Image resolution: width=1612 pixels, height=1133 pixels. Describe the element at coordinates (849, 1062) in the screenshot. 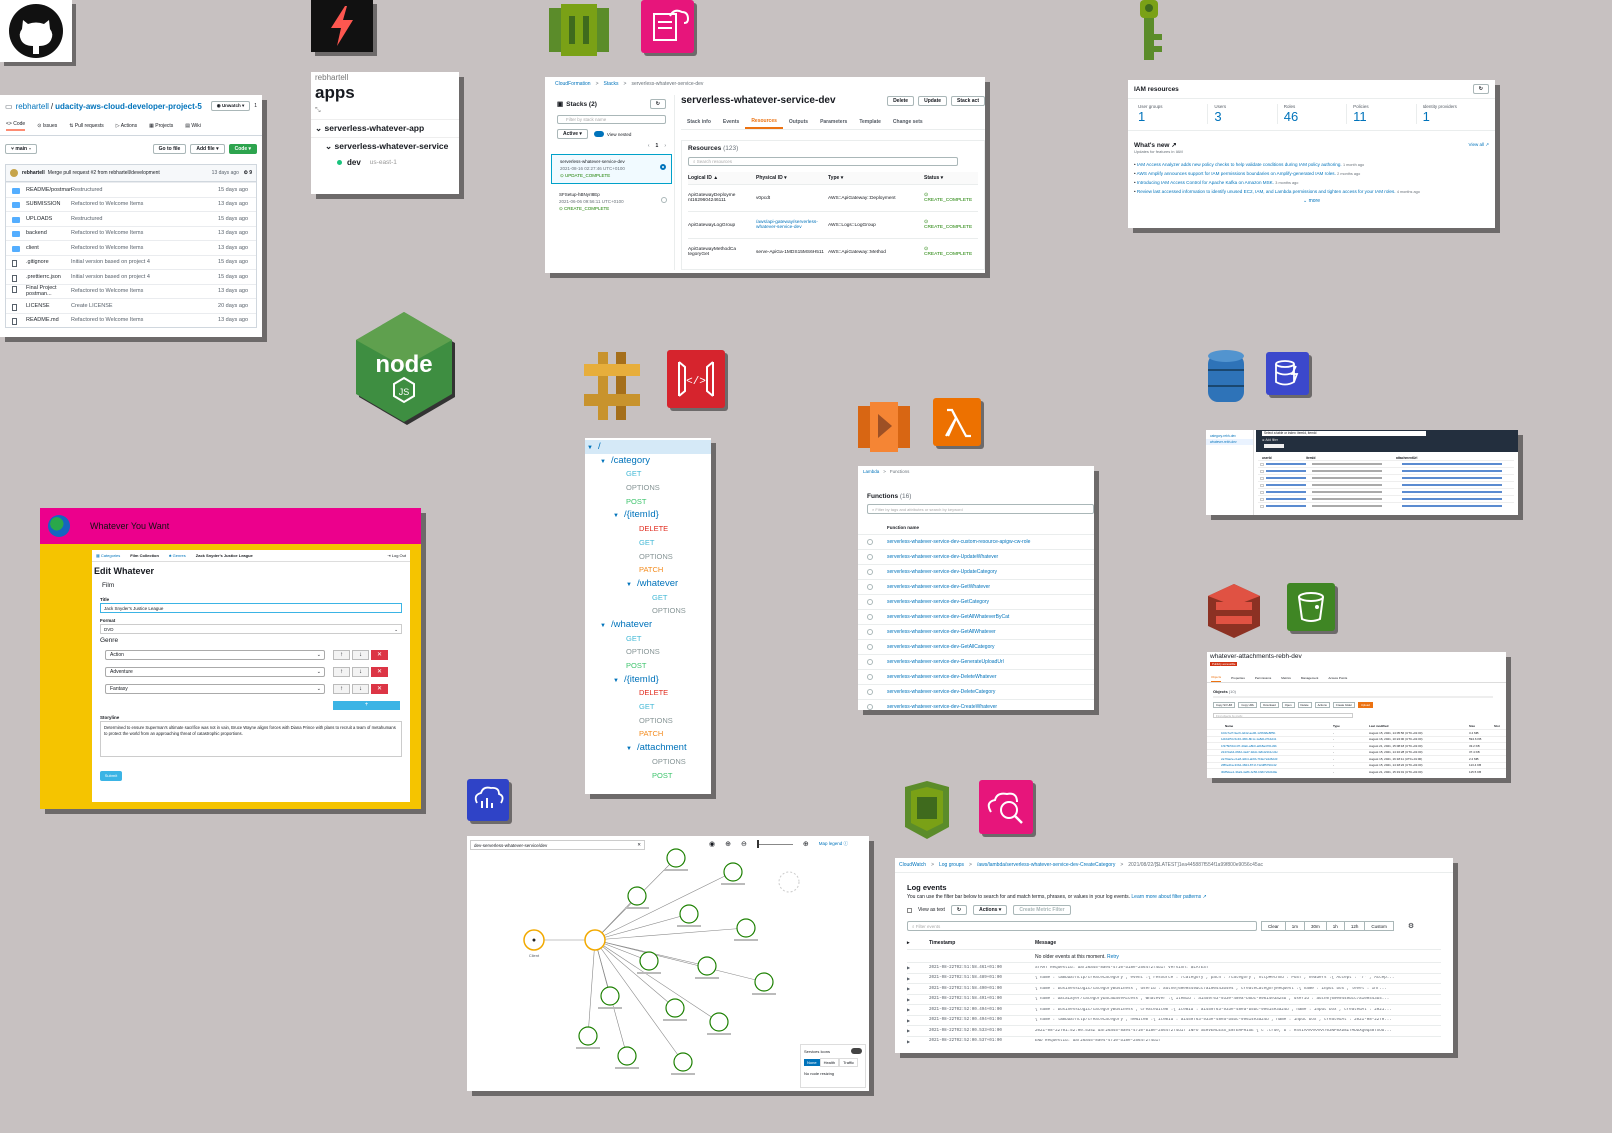

I see `option-traffic: Traffic` at that location.